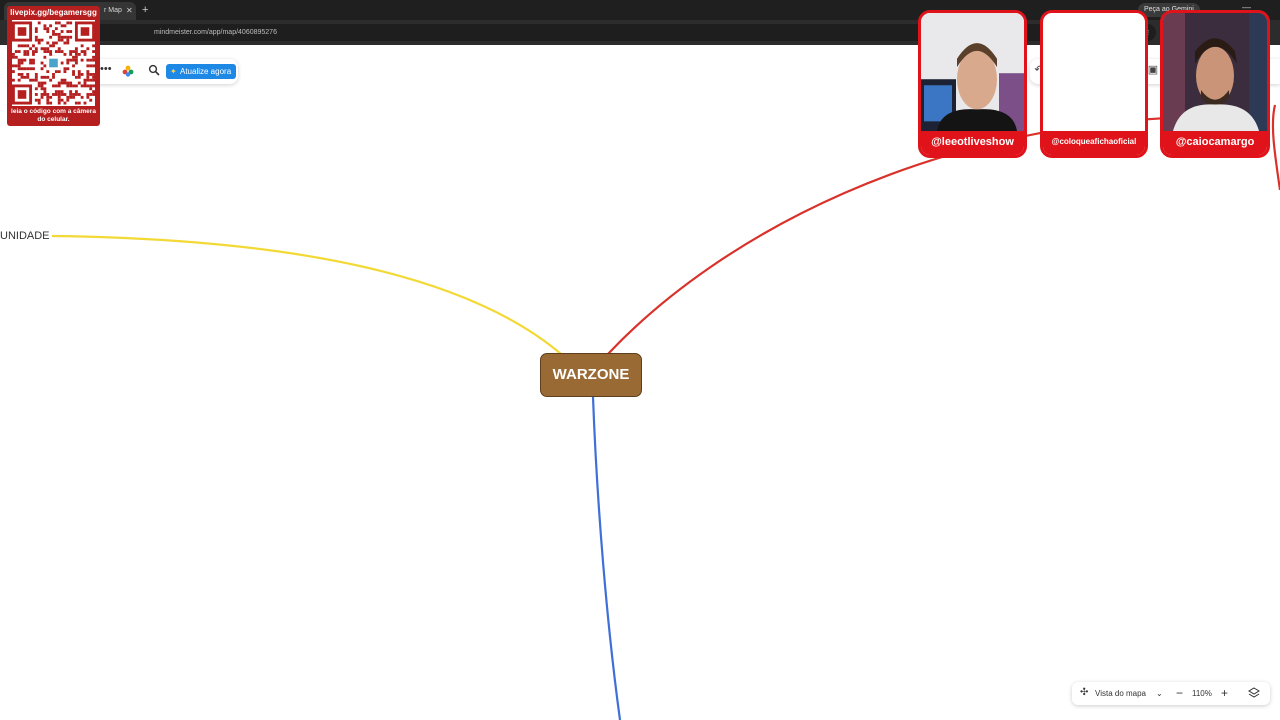  Describe the element at coordinates (53, 63) in the screenshot. I see `qr-code-image` at that location.